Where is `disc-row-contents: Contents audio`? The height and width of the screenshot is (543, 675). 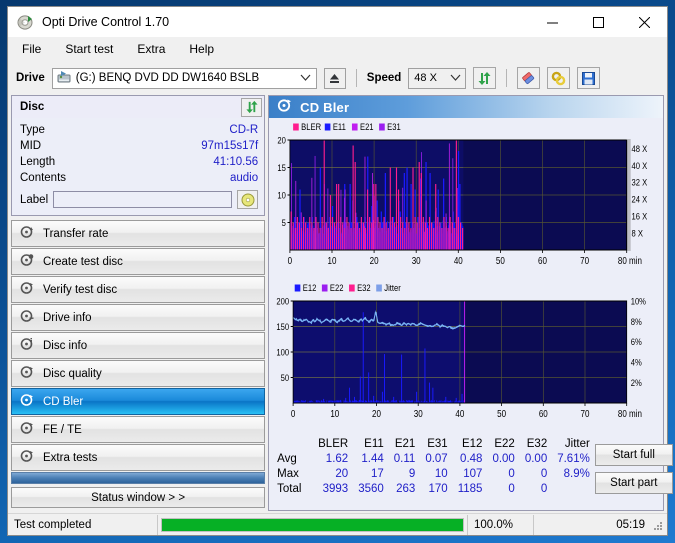 disc-row-contents: Contents audio is located at coordinates (139, 178).